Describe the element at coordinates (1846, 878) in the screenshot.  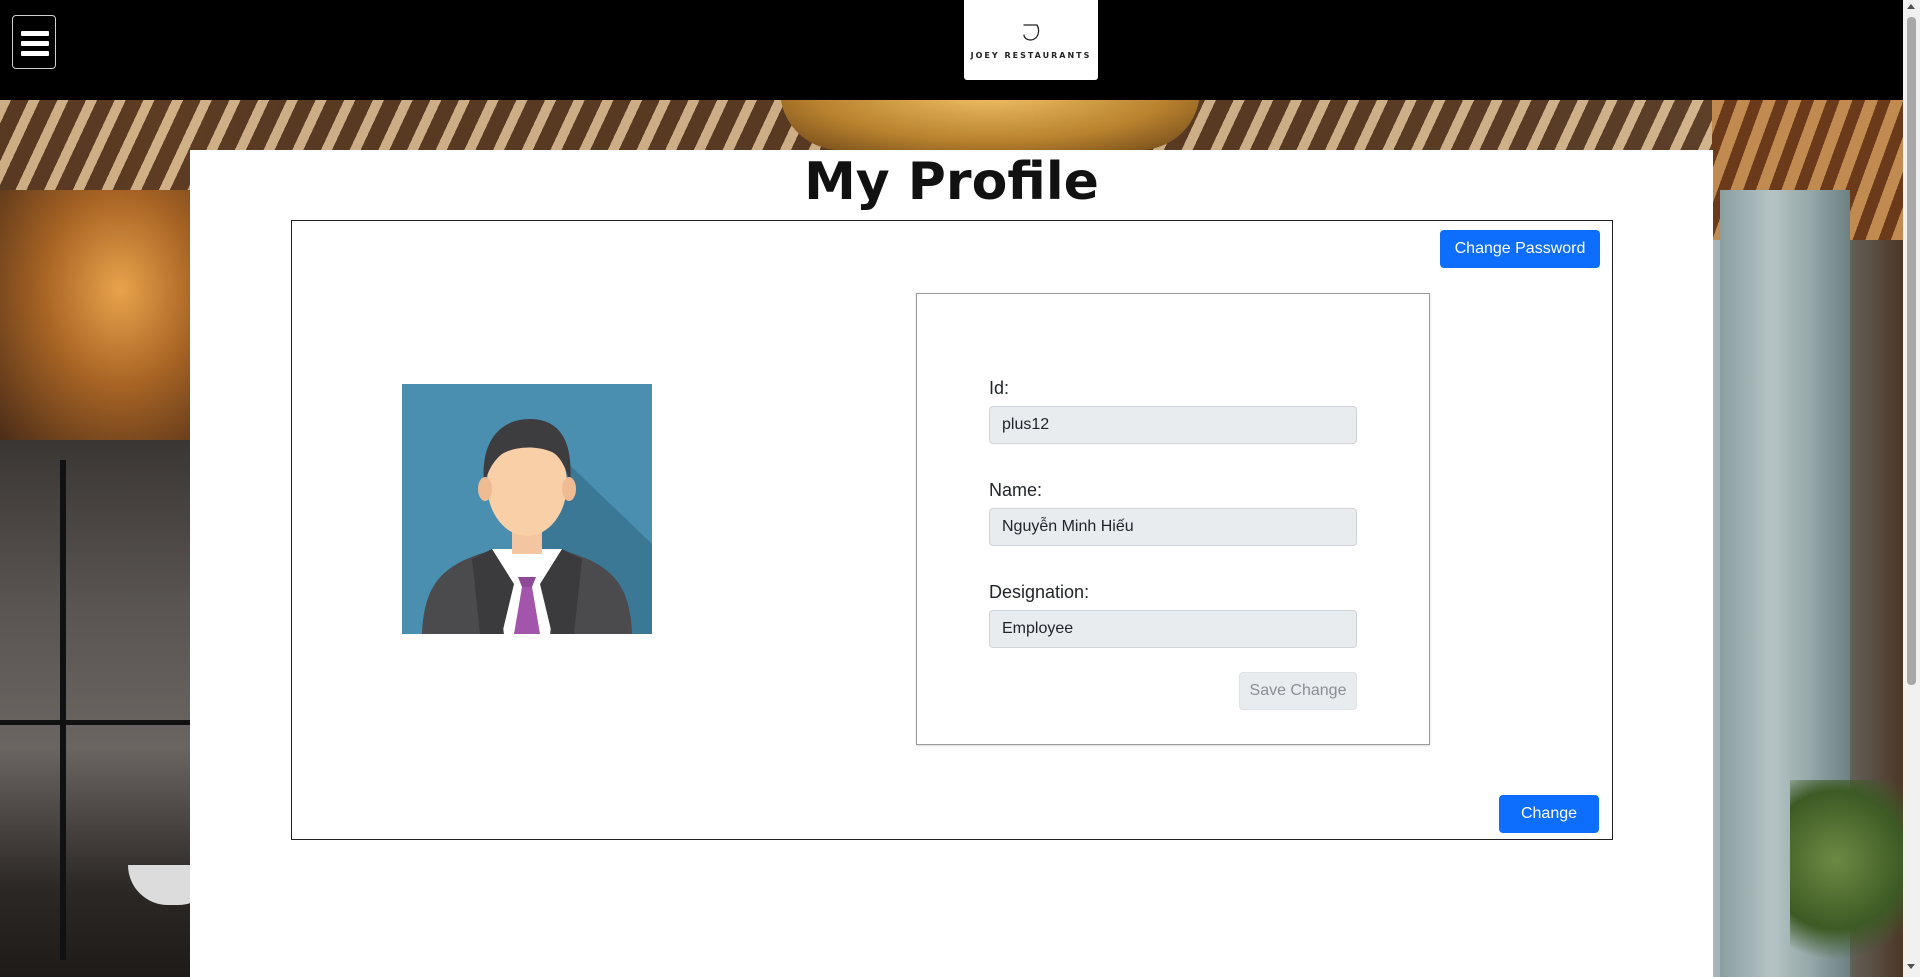
I see `plant-decor` at that location.